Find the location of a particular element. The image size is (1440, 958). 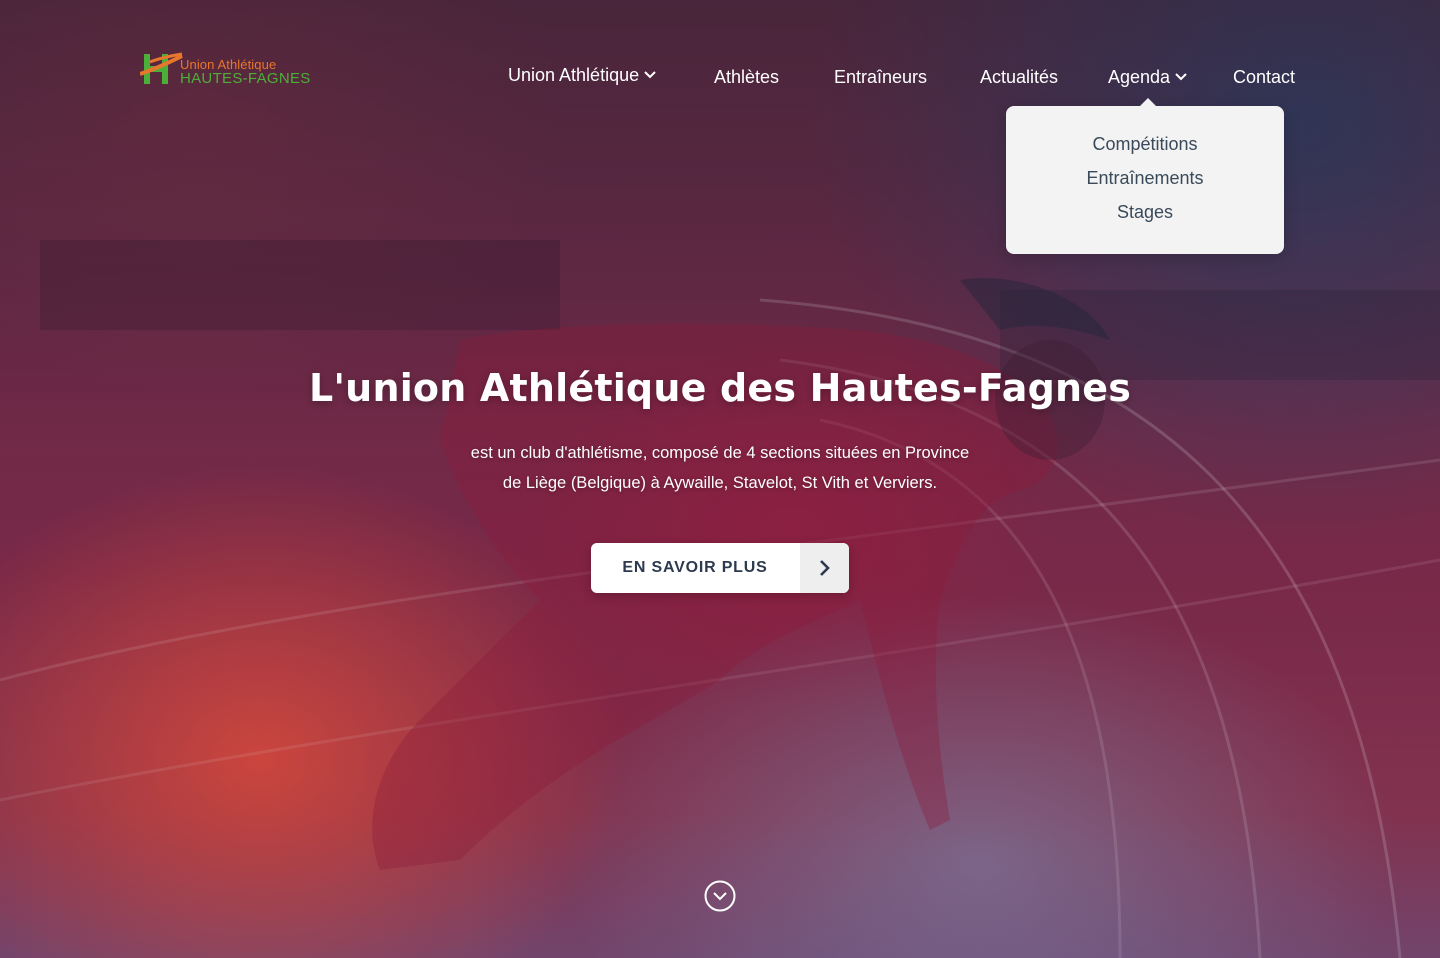

agenda-dropdown-menu: Compétitions Entraînements Stages is located at coordinates (1145, 176).